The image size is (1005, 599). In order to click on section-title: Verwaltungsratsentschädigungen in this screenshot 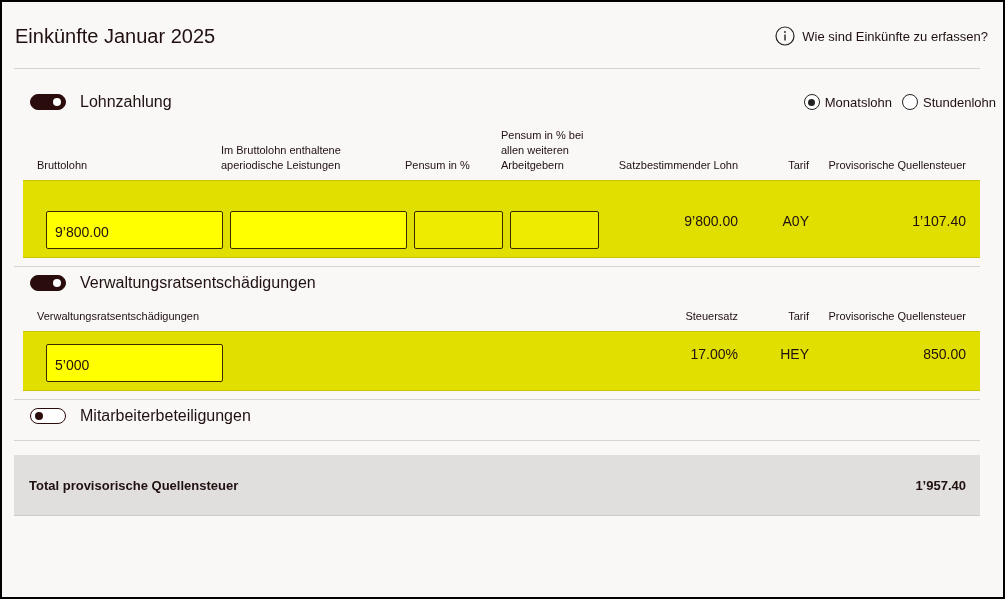, I will do `click(198, 283)`.